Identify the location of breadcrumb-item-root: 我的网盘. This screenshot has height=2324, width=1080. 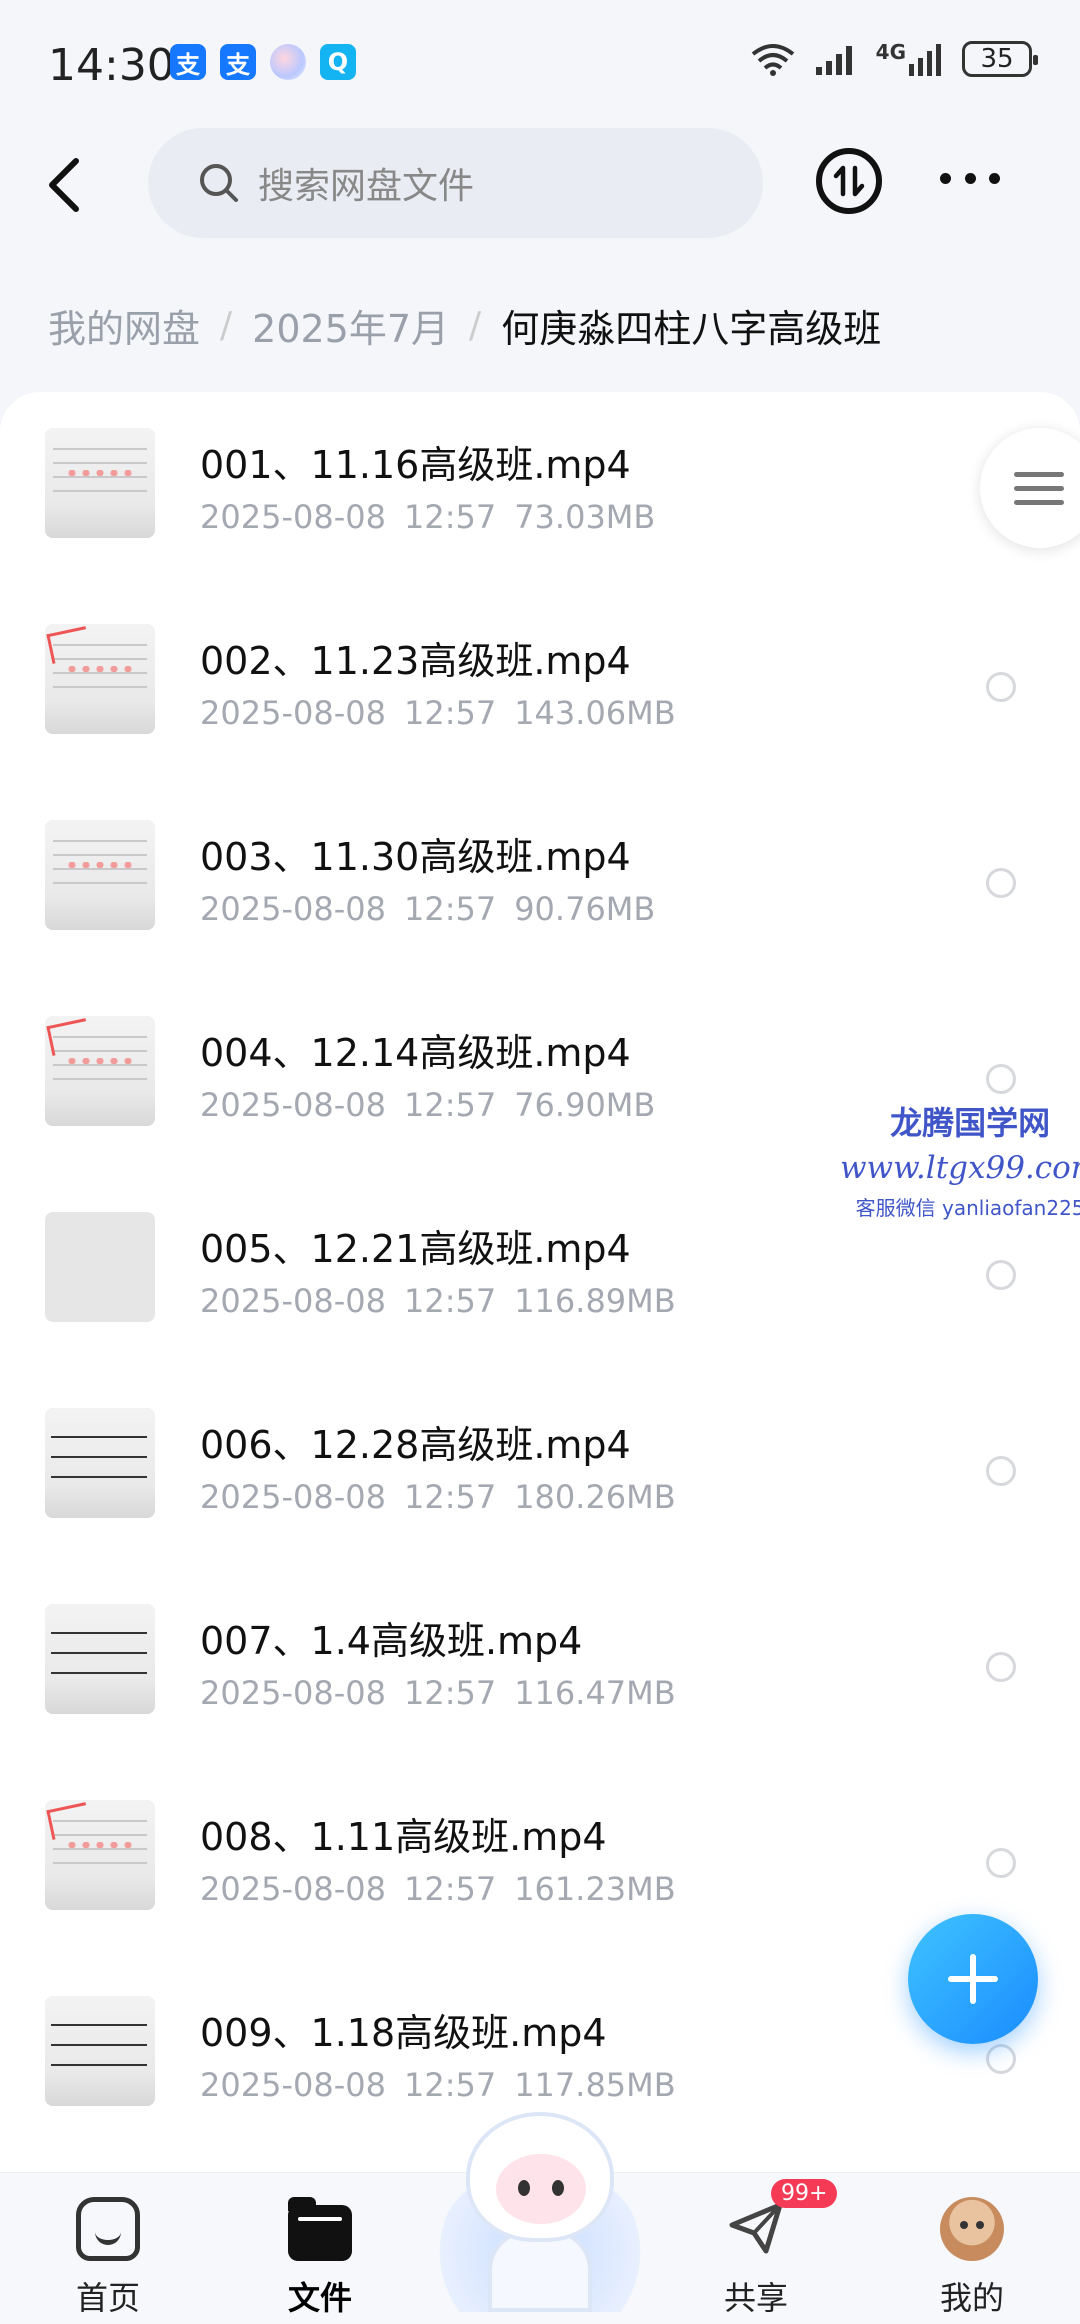
(124, 325).